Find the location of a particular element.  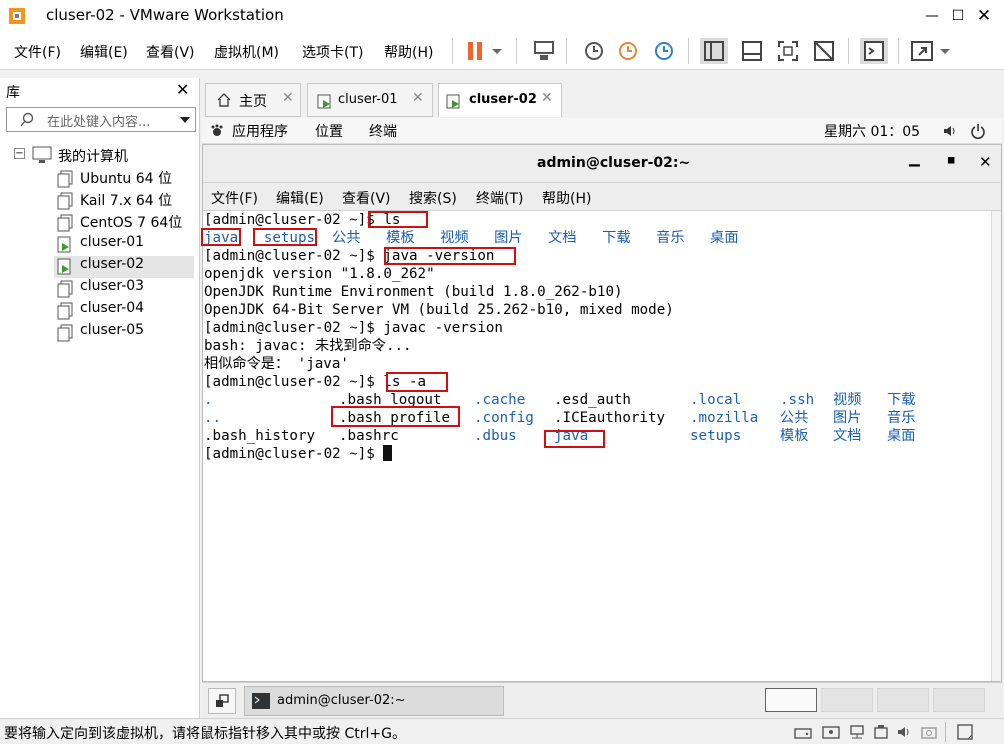

stretch-guest-icon is located at coordinates (922, 51).